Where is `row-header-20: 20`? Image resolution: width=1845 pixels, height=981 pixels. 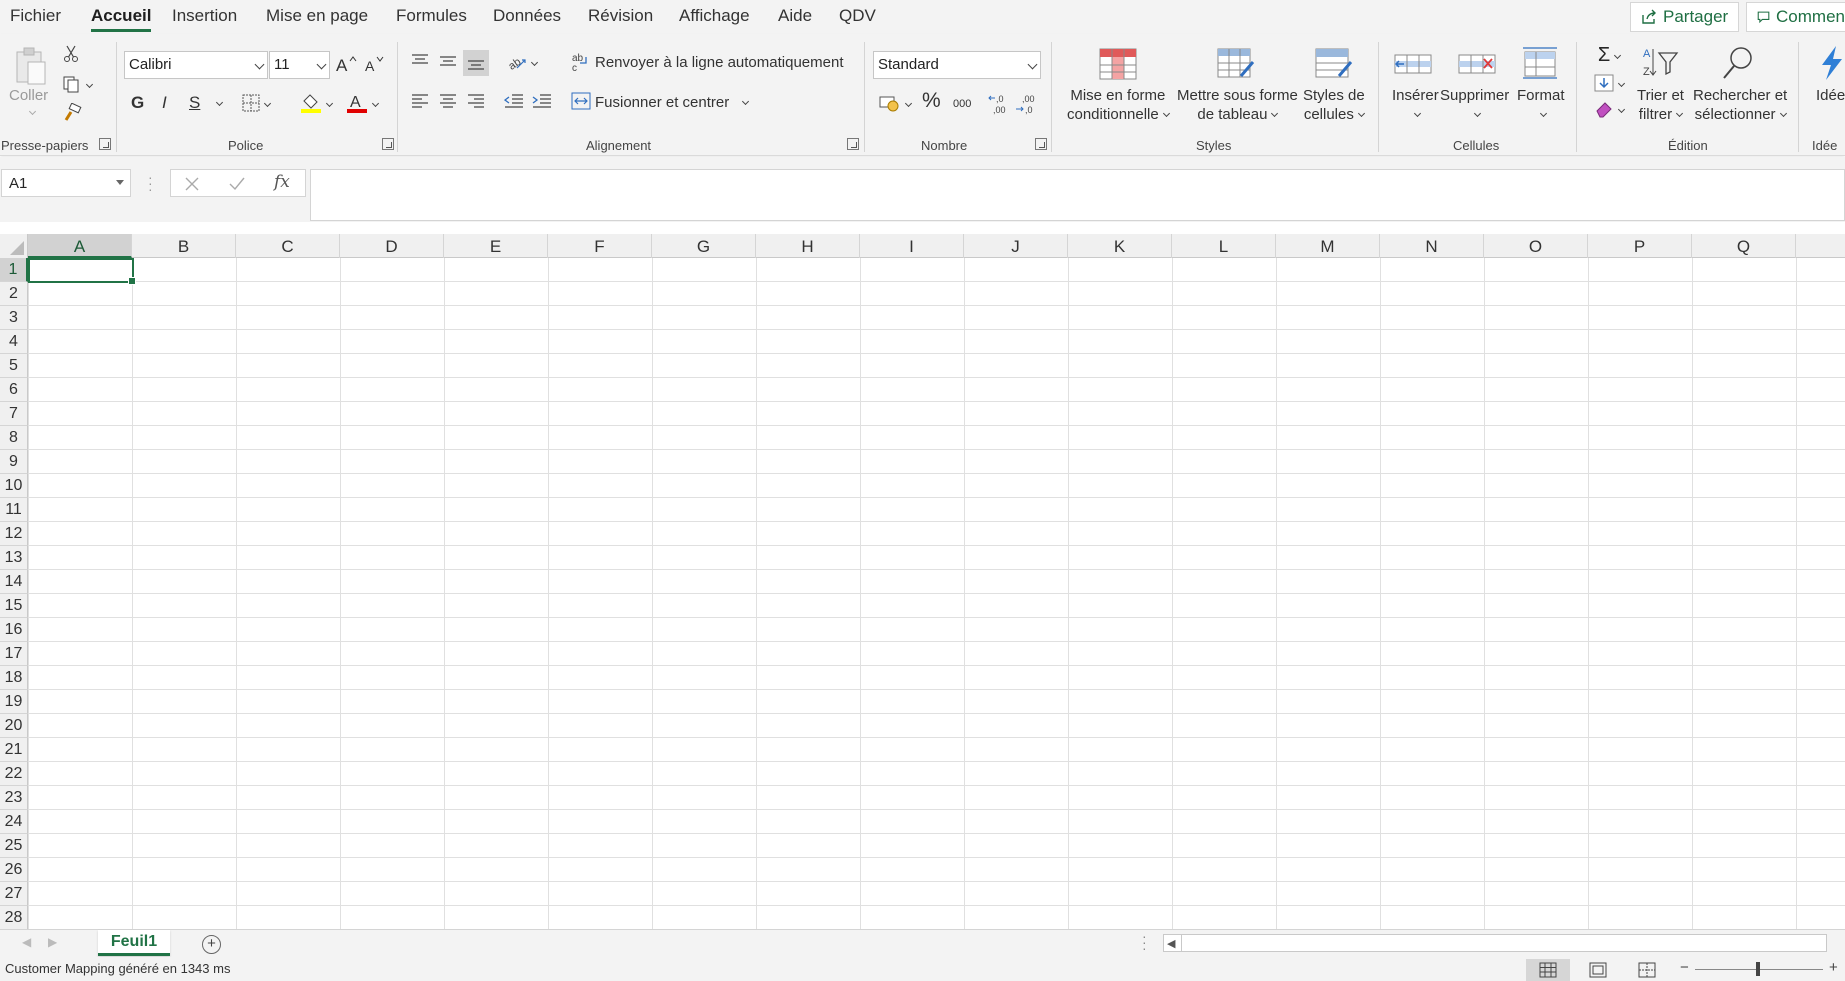 row-header-20: 20 is located at coordinates (14, 726).